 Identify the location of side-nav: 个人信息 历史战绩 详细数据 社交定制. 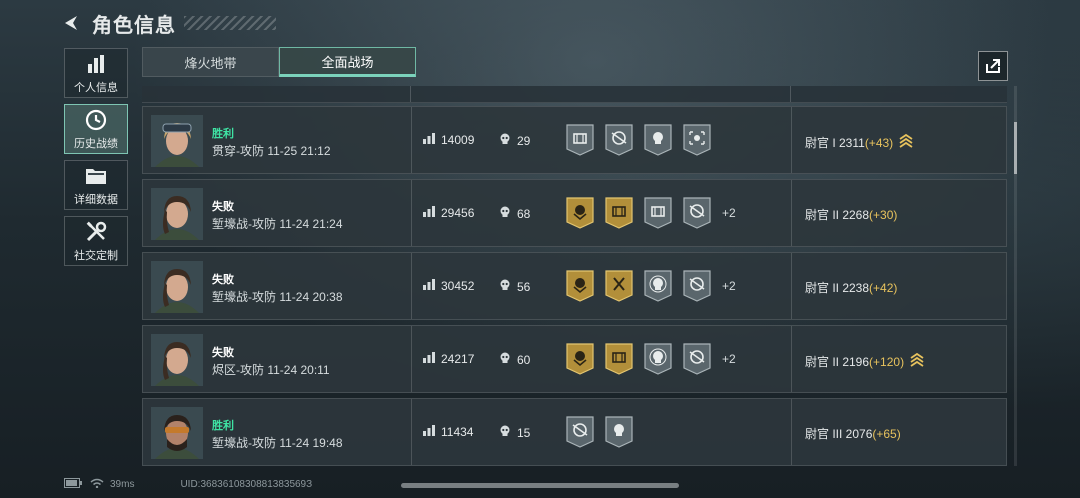
(96, 160).